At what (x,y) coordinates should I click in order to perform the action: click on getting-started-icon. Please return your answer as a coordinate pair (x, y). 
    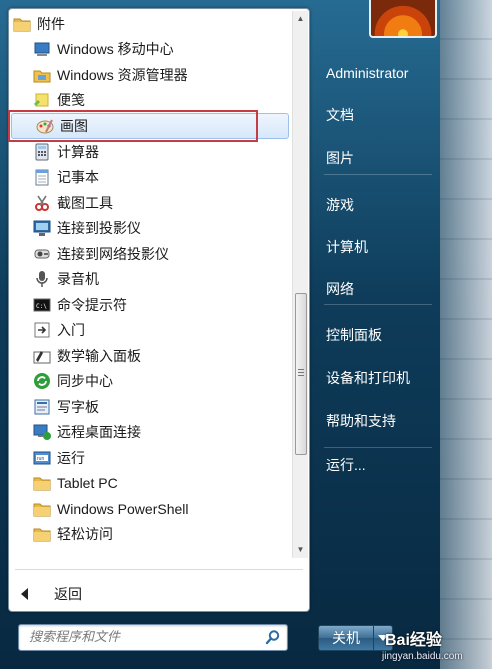
    Looking at the image, I should click on (42, 330).